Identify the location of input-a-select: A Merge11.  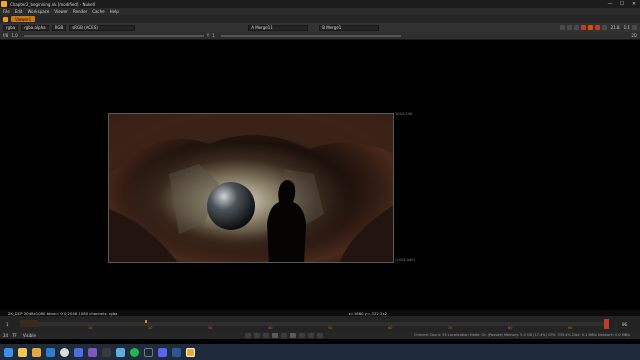
(278, 27).